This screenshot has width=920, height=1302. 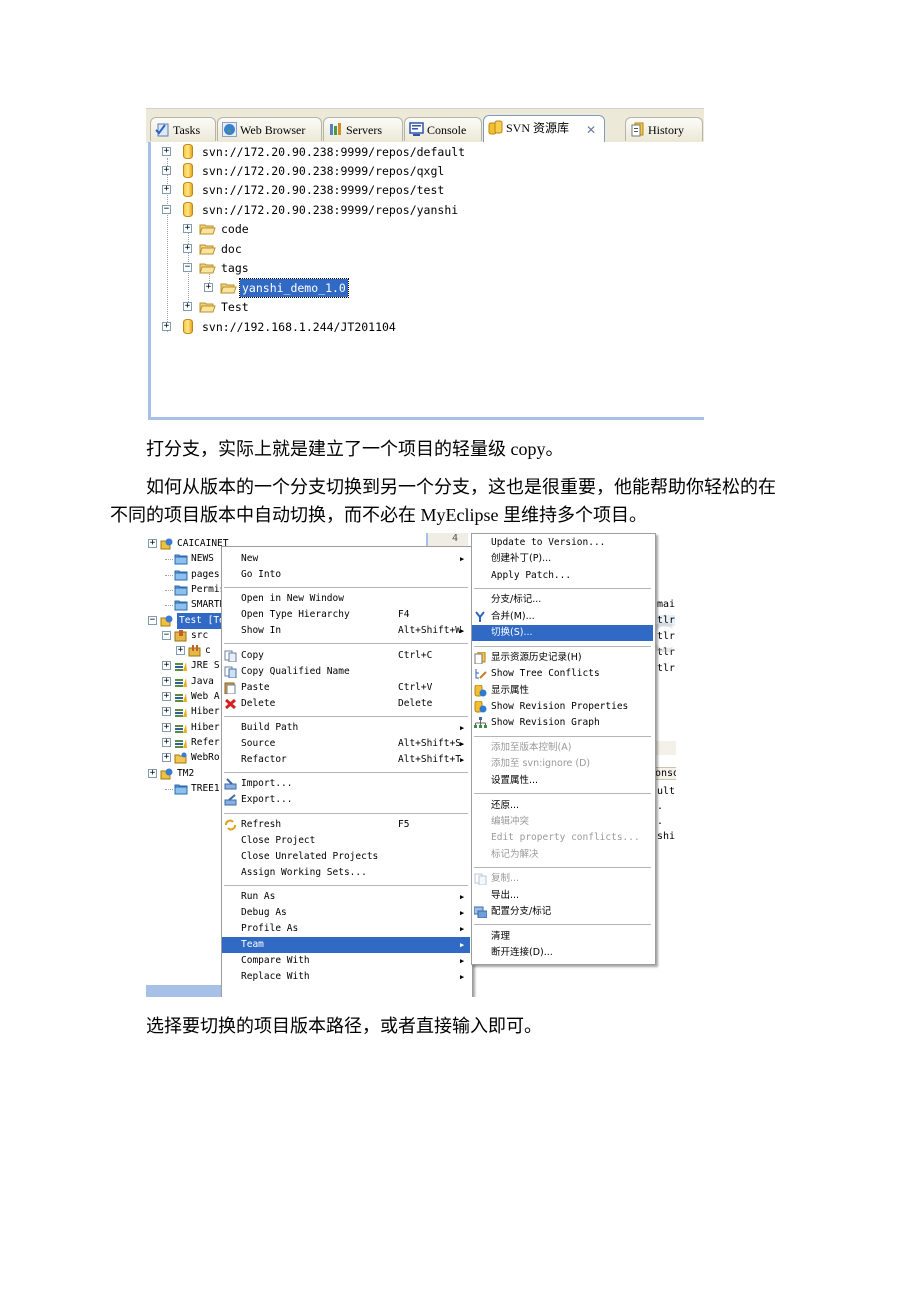 I want to click on menu-item-open-in-new-window: Open in New Window, so click(x=346, y=599).